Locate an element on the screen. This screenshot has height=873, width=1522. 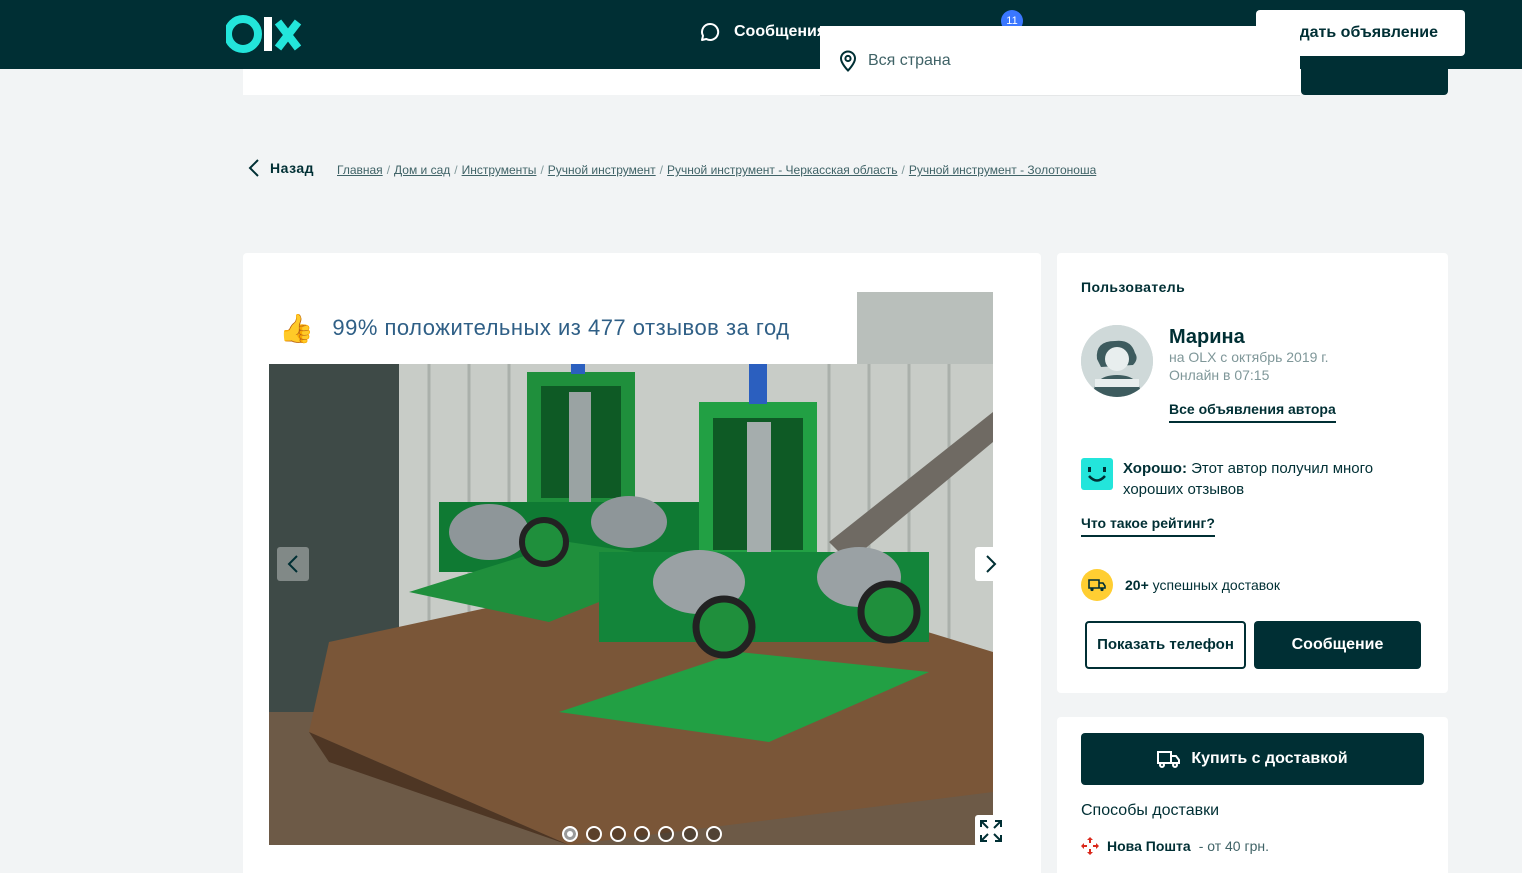
what-is-rating-link: Что такое рейтинг? is located at coordinates (1148, 526).